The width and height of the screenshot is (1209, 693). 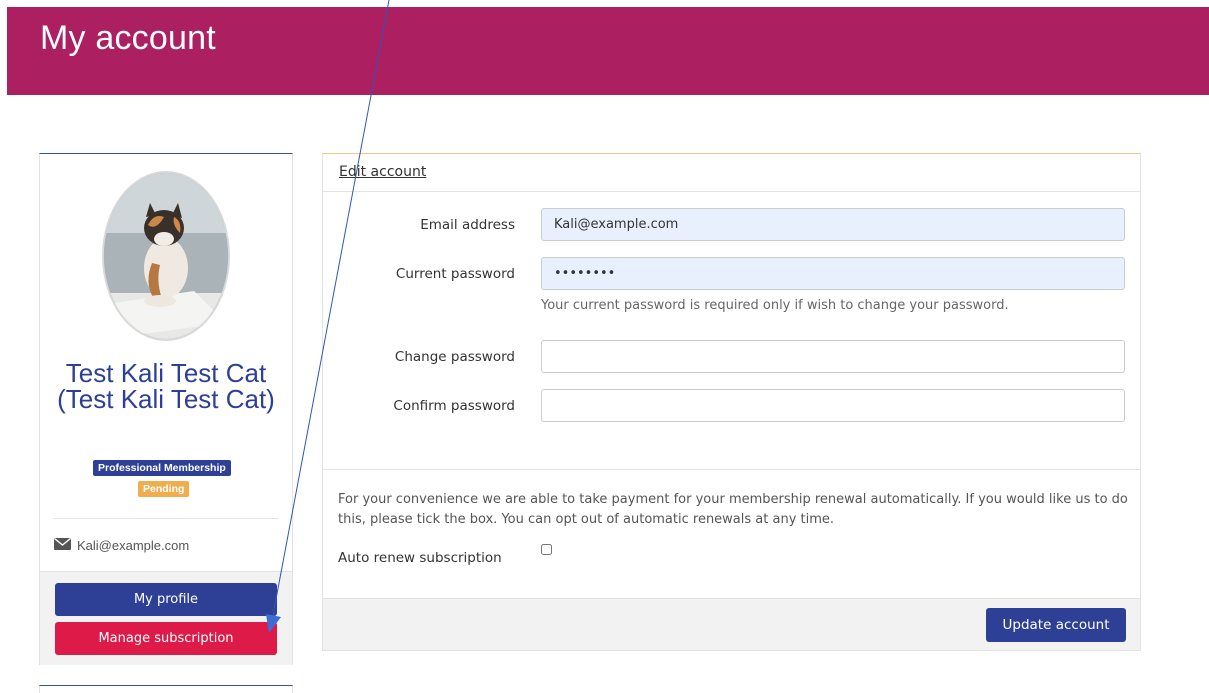 What do you see at coordinates (164, 489) in the screenshot?
I see `status-badge: Pending` at bounding box center [164, 489].